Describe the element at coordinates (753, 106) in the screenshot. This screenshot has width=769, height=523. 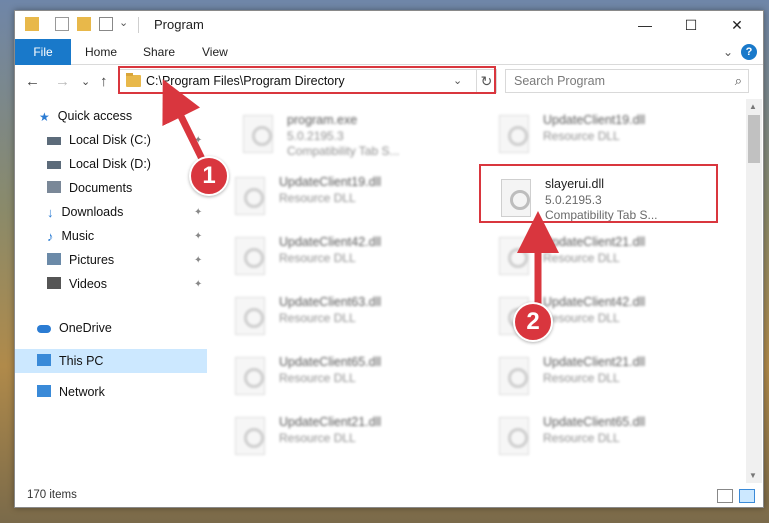
I see `scroll-up-icon: ▲` at that location.